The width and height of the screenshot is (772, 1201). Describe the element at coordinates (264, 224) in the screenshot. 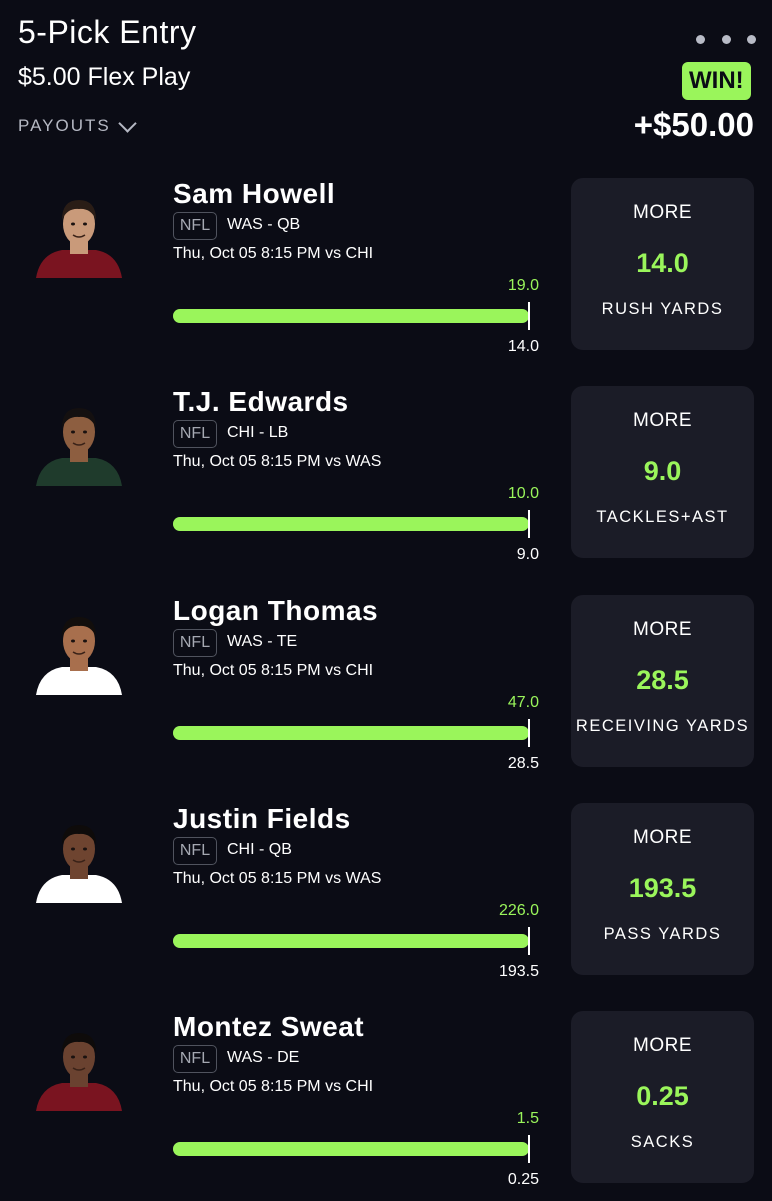

I see `team-position: WAS - QB` at that location.